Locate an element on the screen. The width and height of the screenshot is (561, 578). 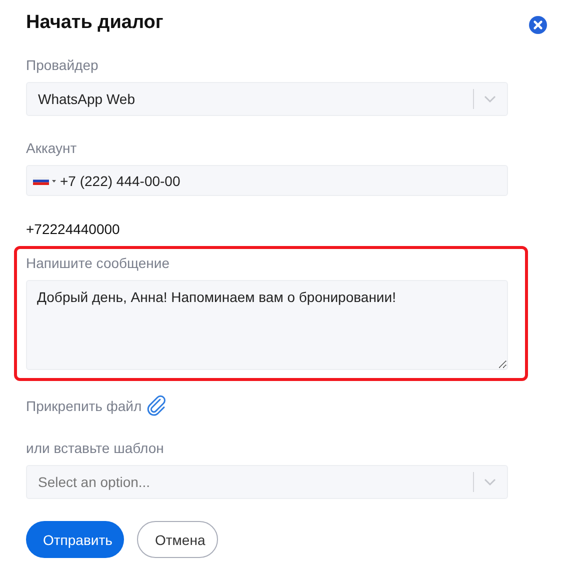
field-label: или вставьте шаблон is located at coordinates (95, 448).